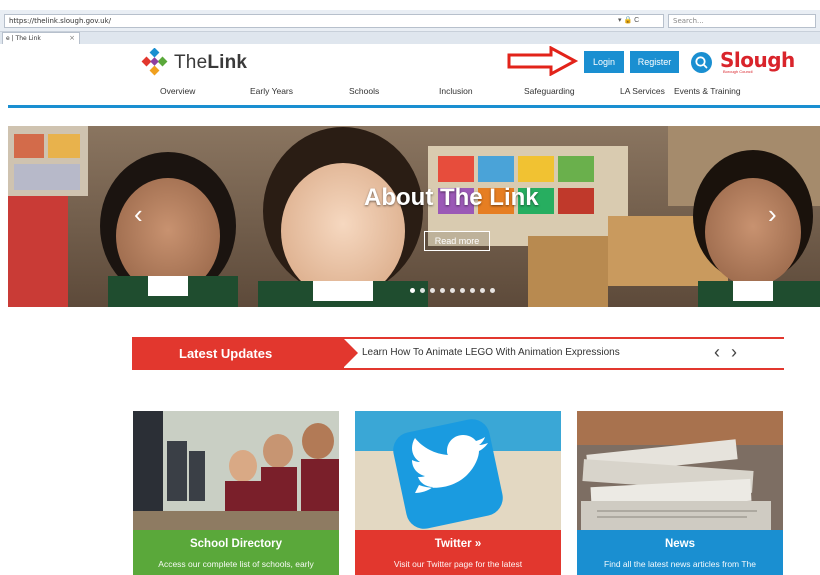  What do you see at coordinates (628, 20) in the screenshot?
I see `address-bar-controls: ▾ 🔒 C` at bounding box center [628, 20].